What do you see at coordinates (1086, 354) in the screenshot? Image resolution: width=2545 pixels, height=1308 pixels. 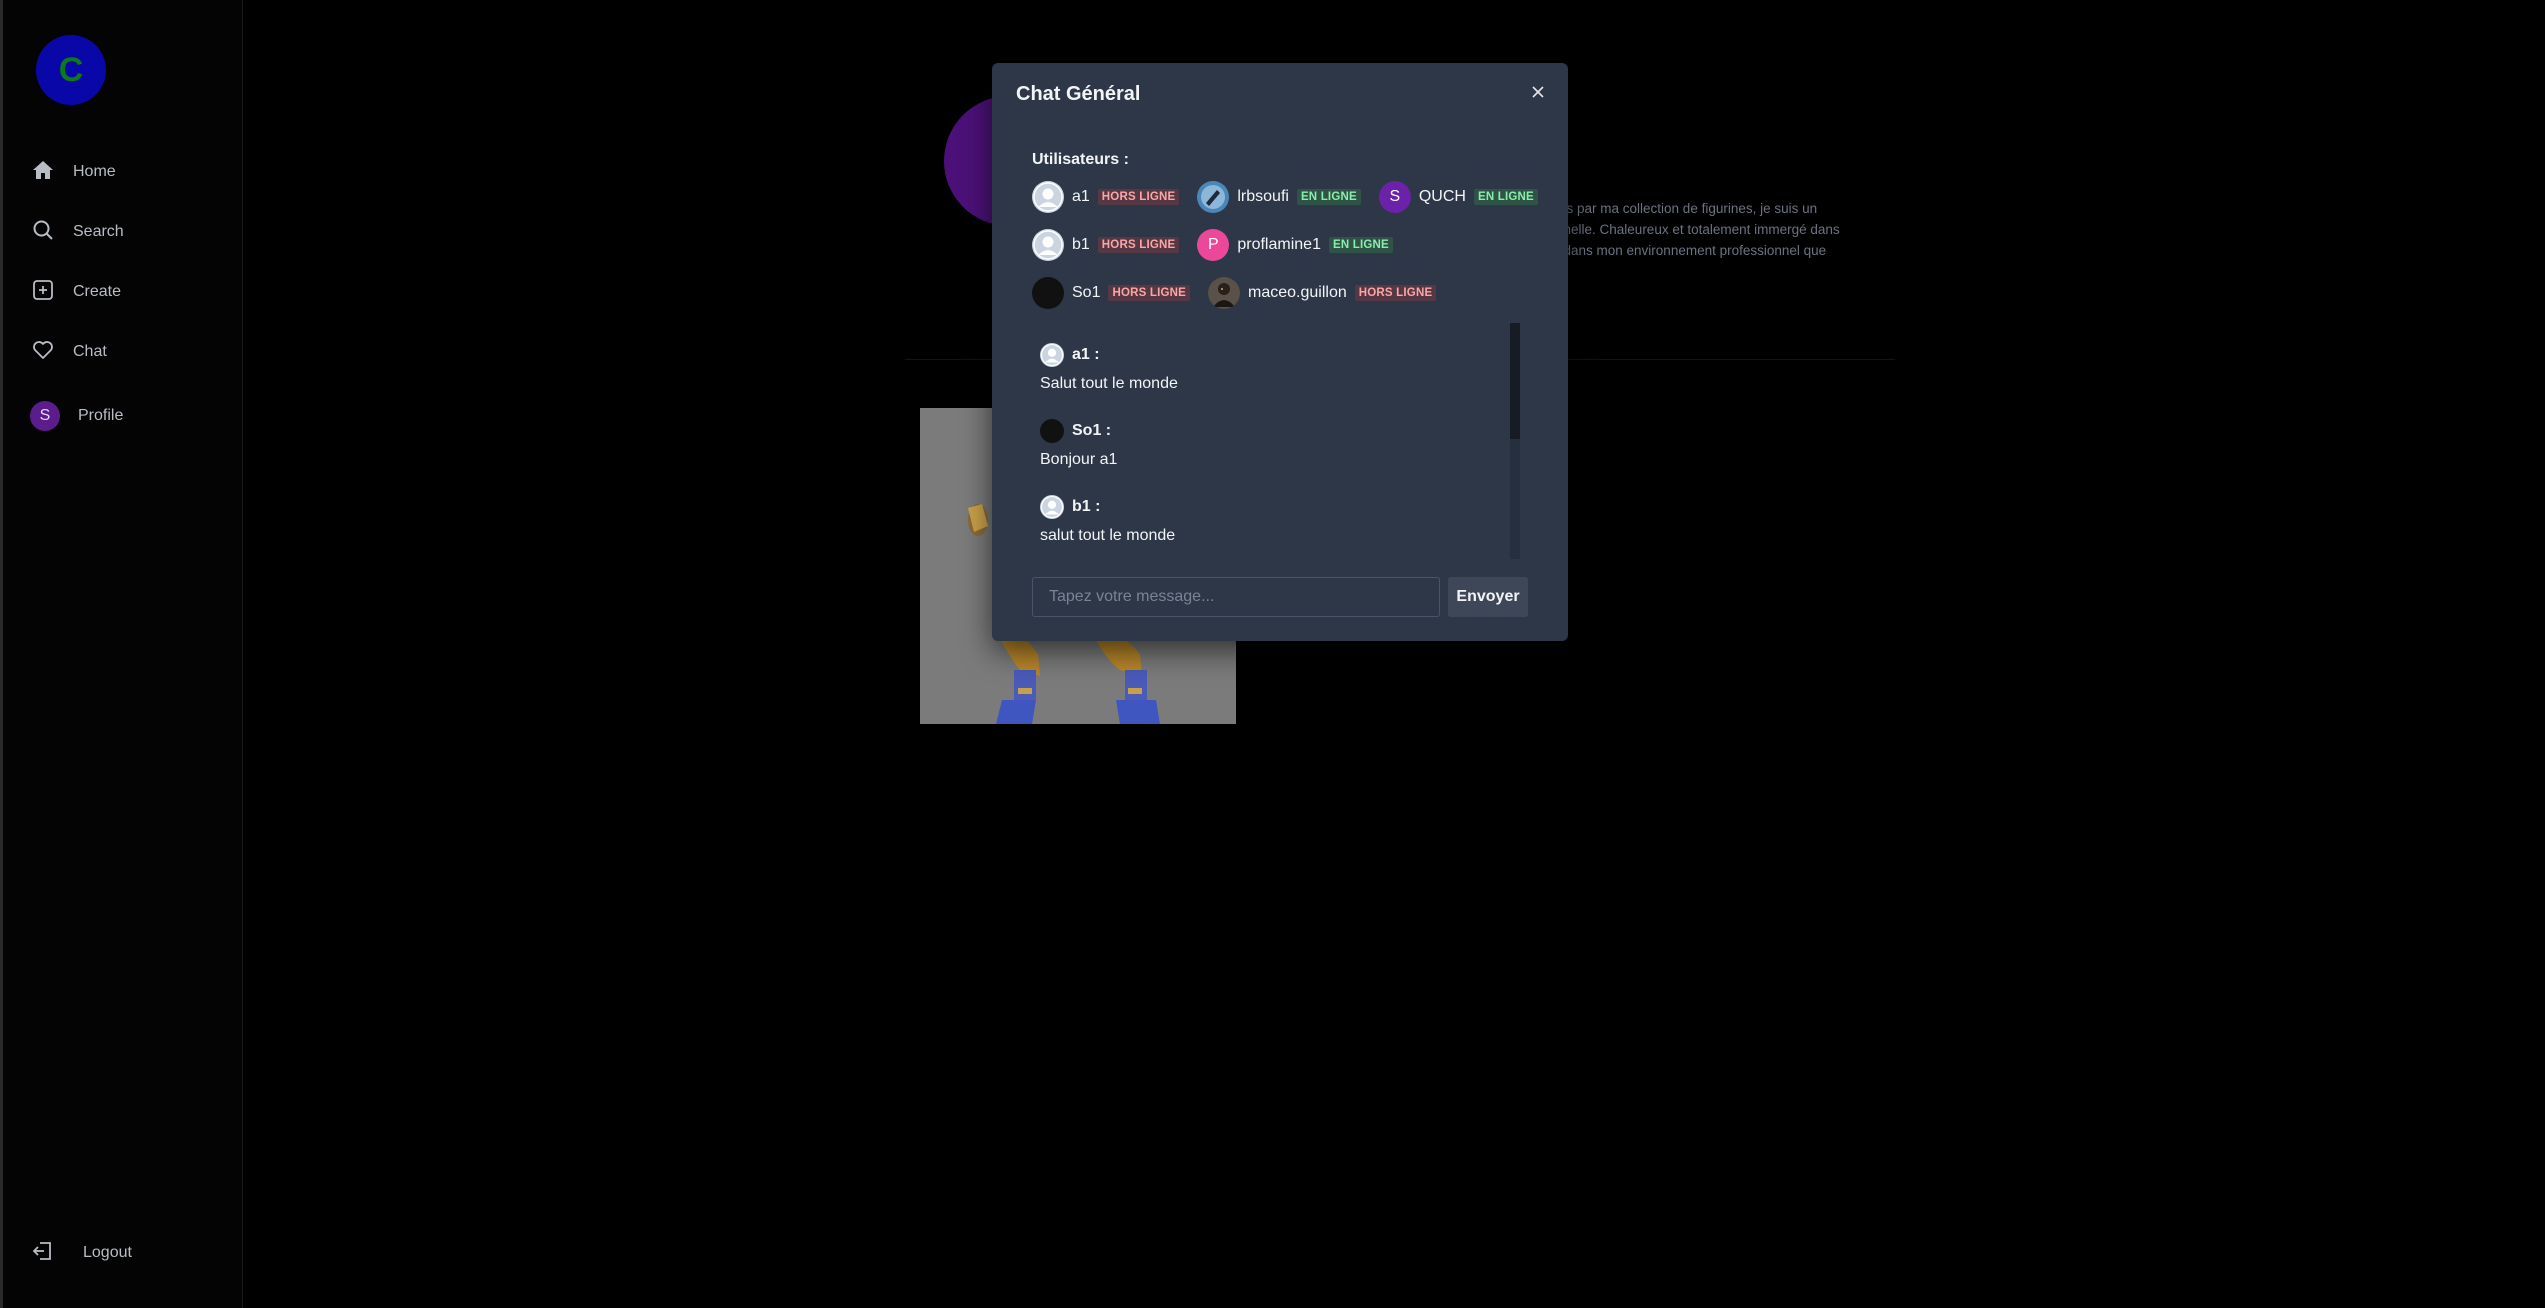 I see `message-author: a1 :` at bounding box center [1086, 354].